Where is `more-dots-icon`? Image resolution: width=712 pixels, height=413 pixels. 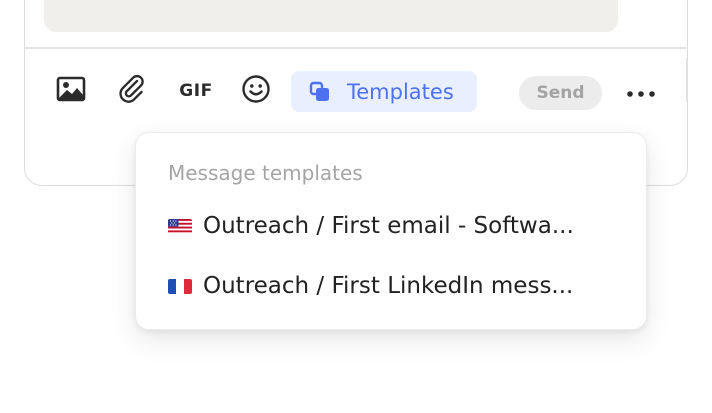
more-dots-icon is located at coordinates (641, 92).